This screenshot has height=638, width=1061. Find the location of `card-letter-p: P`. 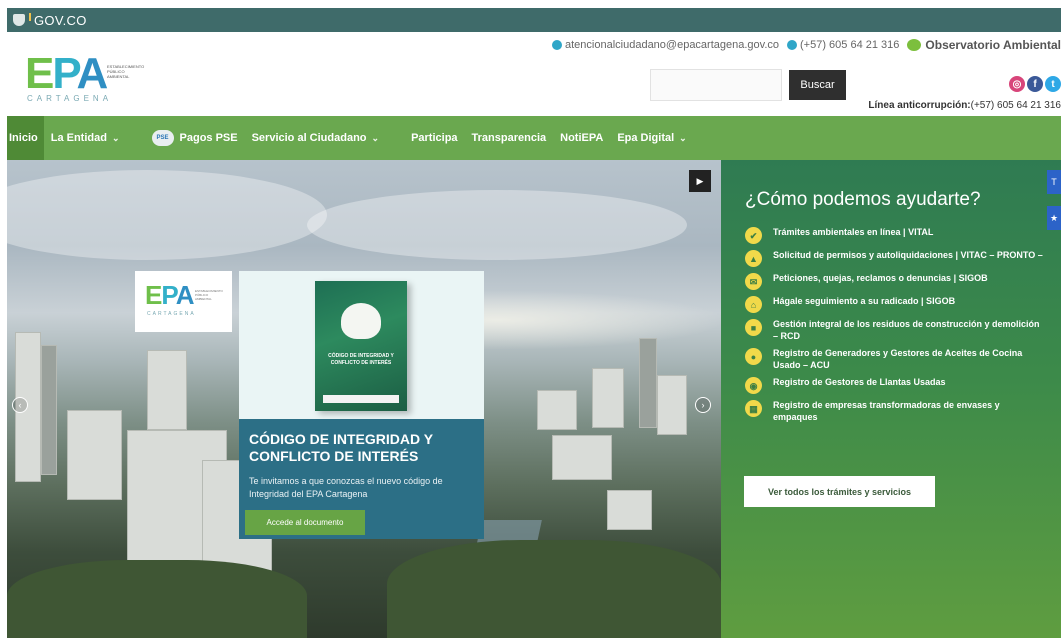

card-letter-p: P is located at coordinates (168, 295).